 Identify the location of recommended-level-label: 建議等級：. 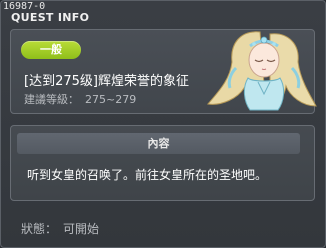
(51, 99).